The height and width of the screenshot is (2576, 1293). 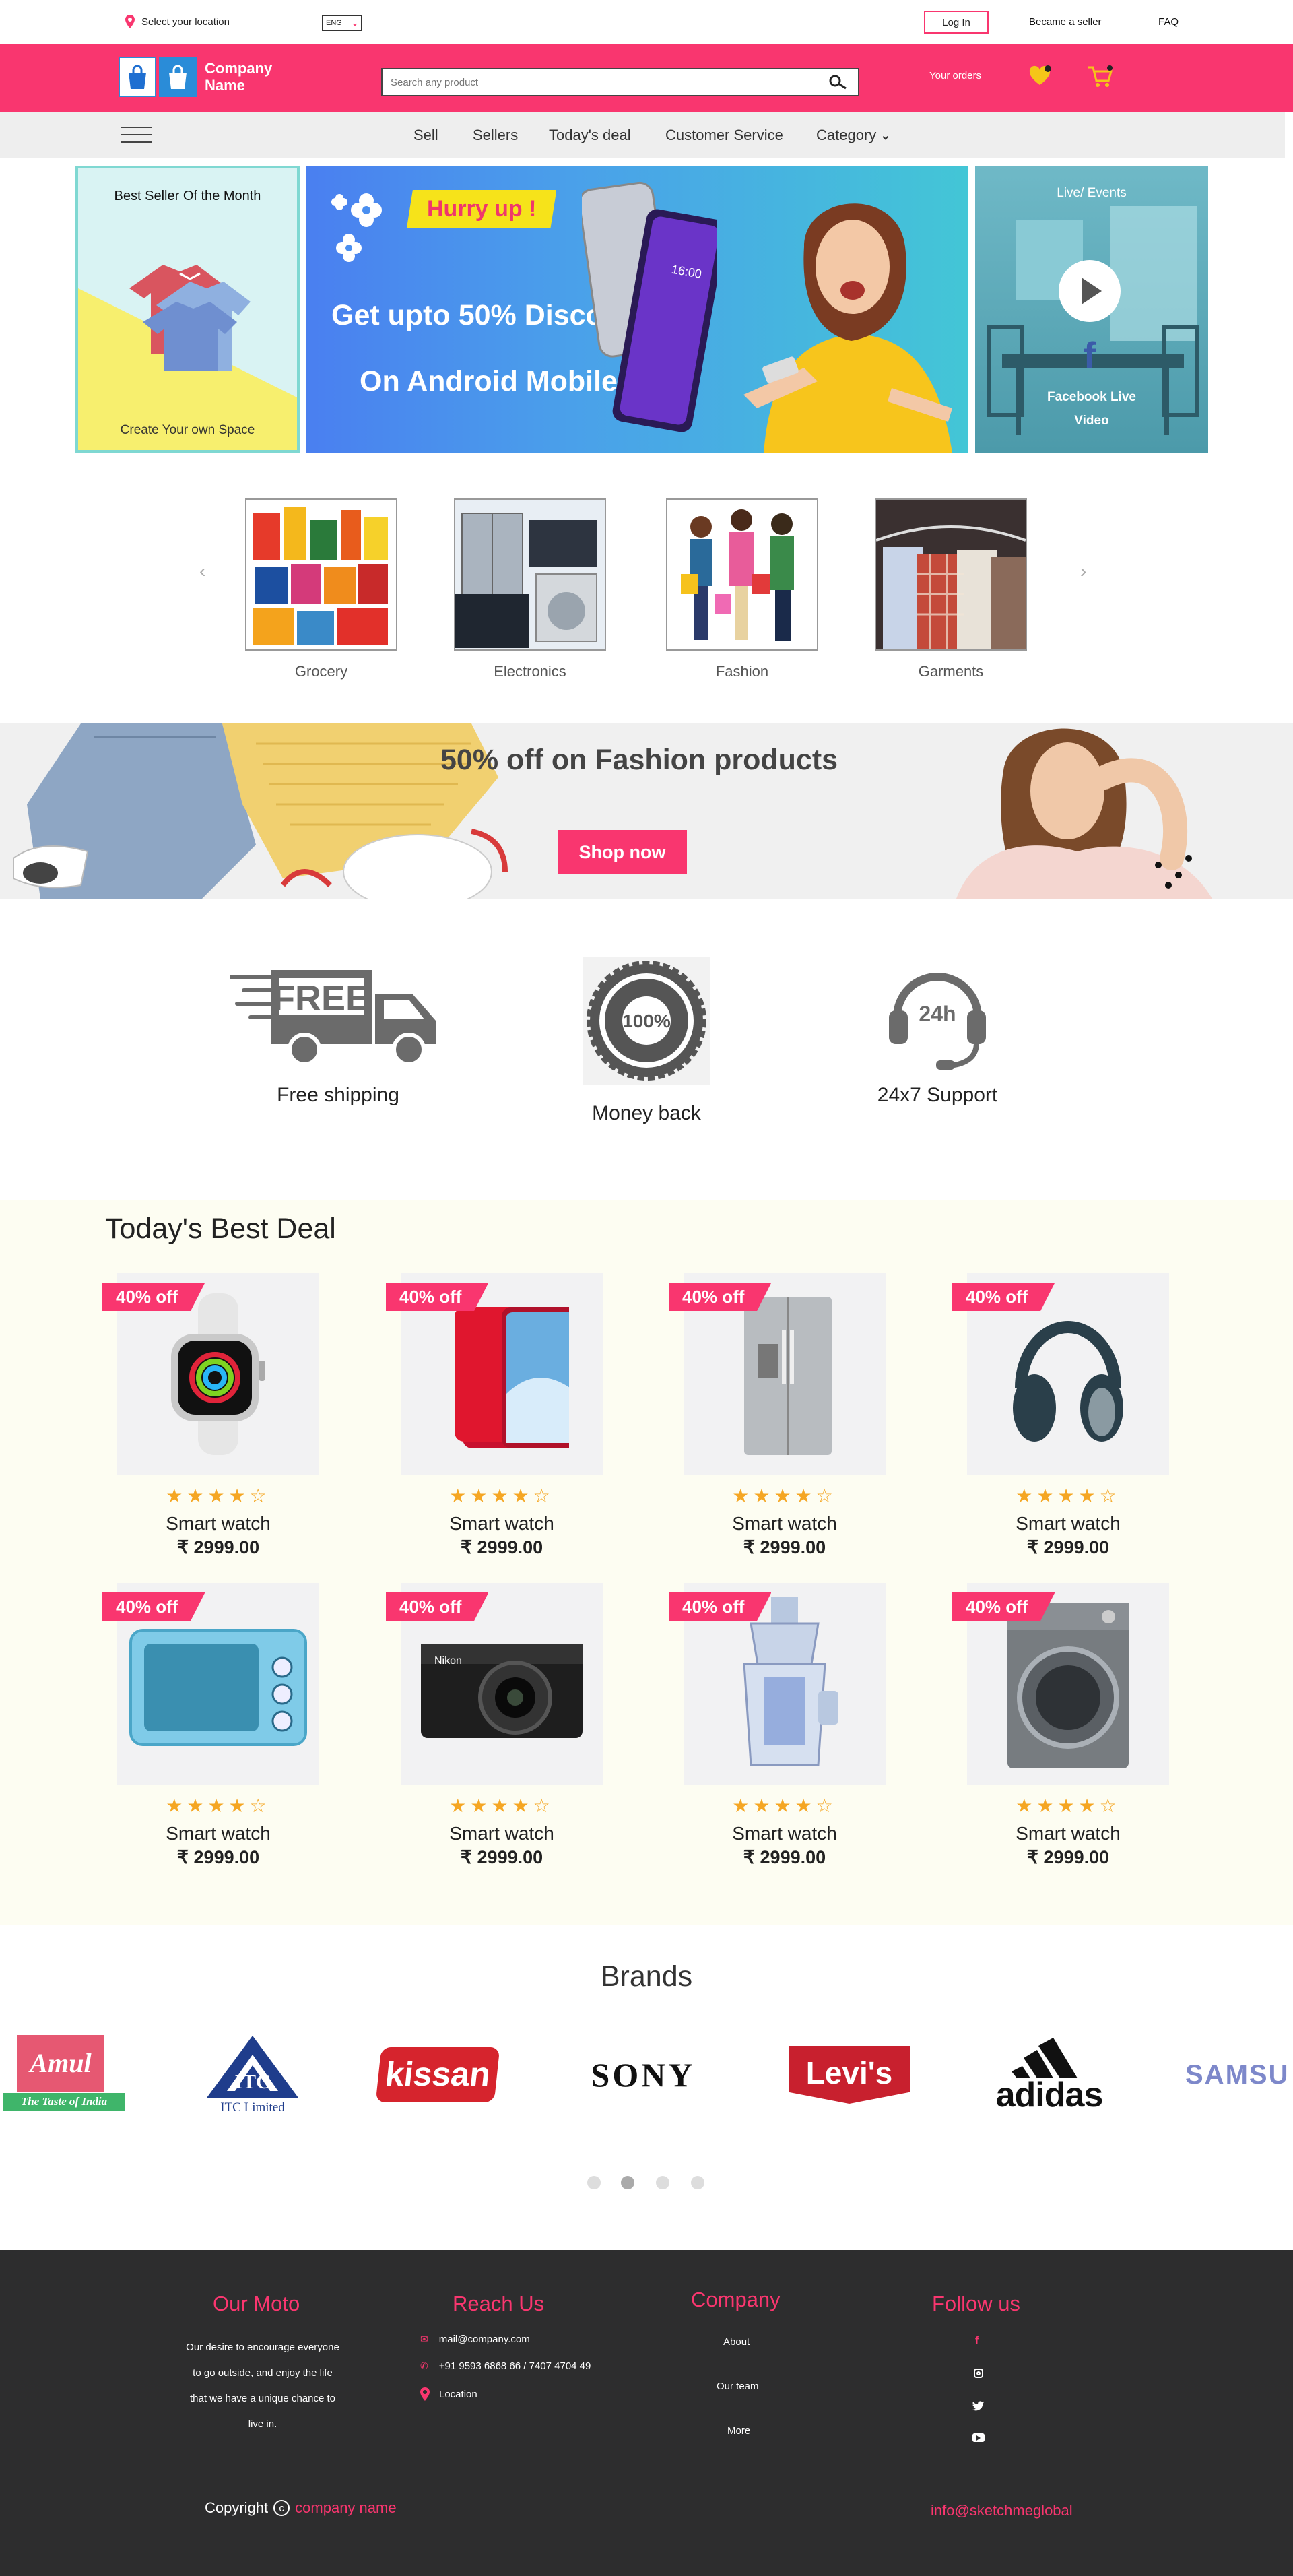 I want to click on sony-wordmark: SONY, so click(x=643, y=2075).